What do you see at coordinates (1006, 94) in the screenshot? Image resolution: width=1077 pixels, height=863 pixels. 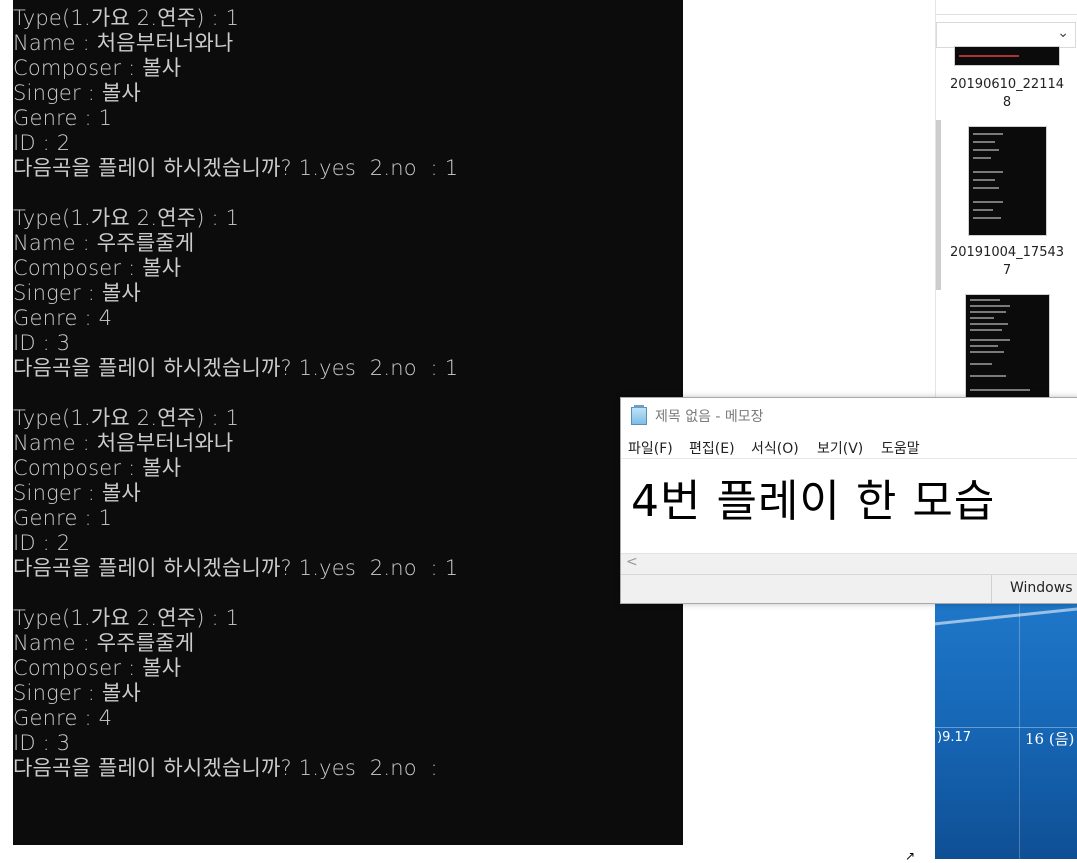 I see `file-label: 20190610_22114 8` at bounding box center [1006, 94].